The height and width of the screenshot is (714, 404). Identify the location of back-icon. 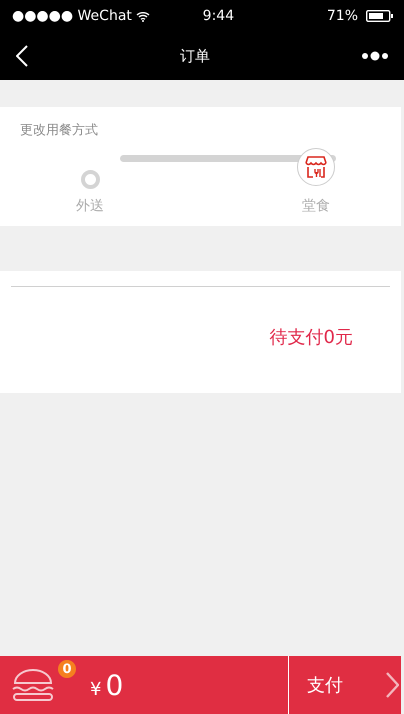
(22, 56).